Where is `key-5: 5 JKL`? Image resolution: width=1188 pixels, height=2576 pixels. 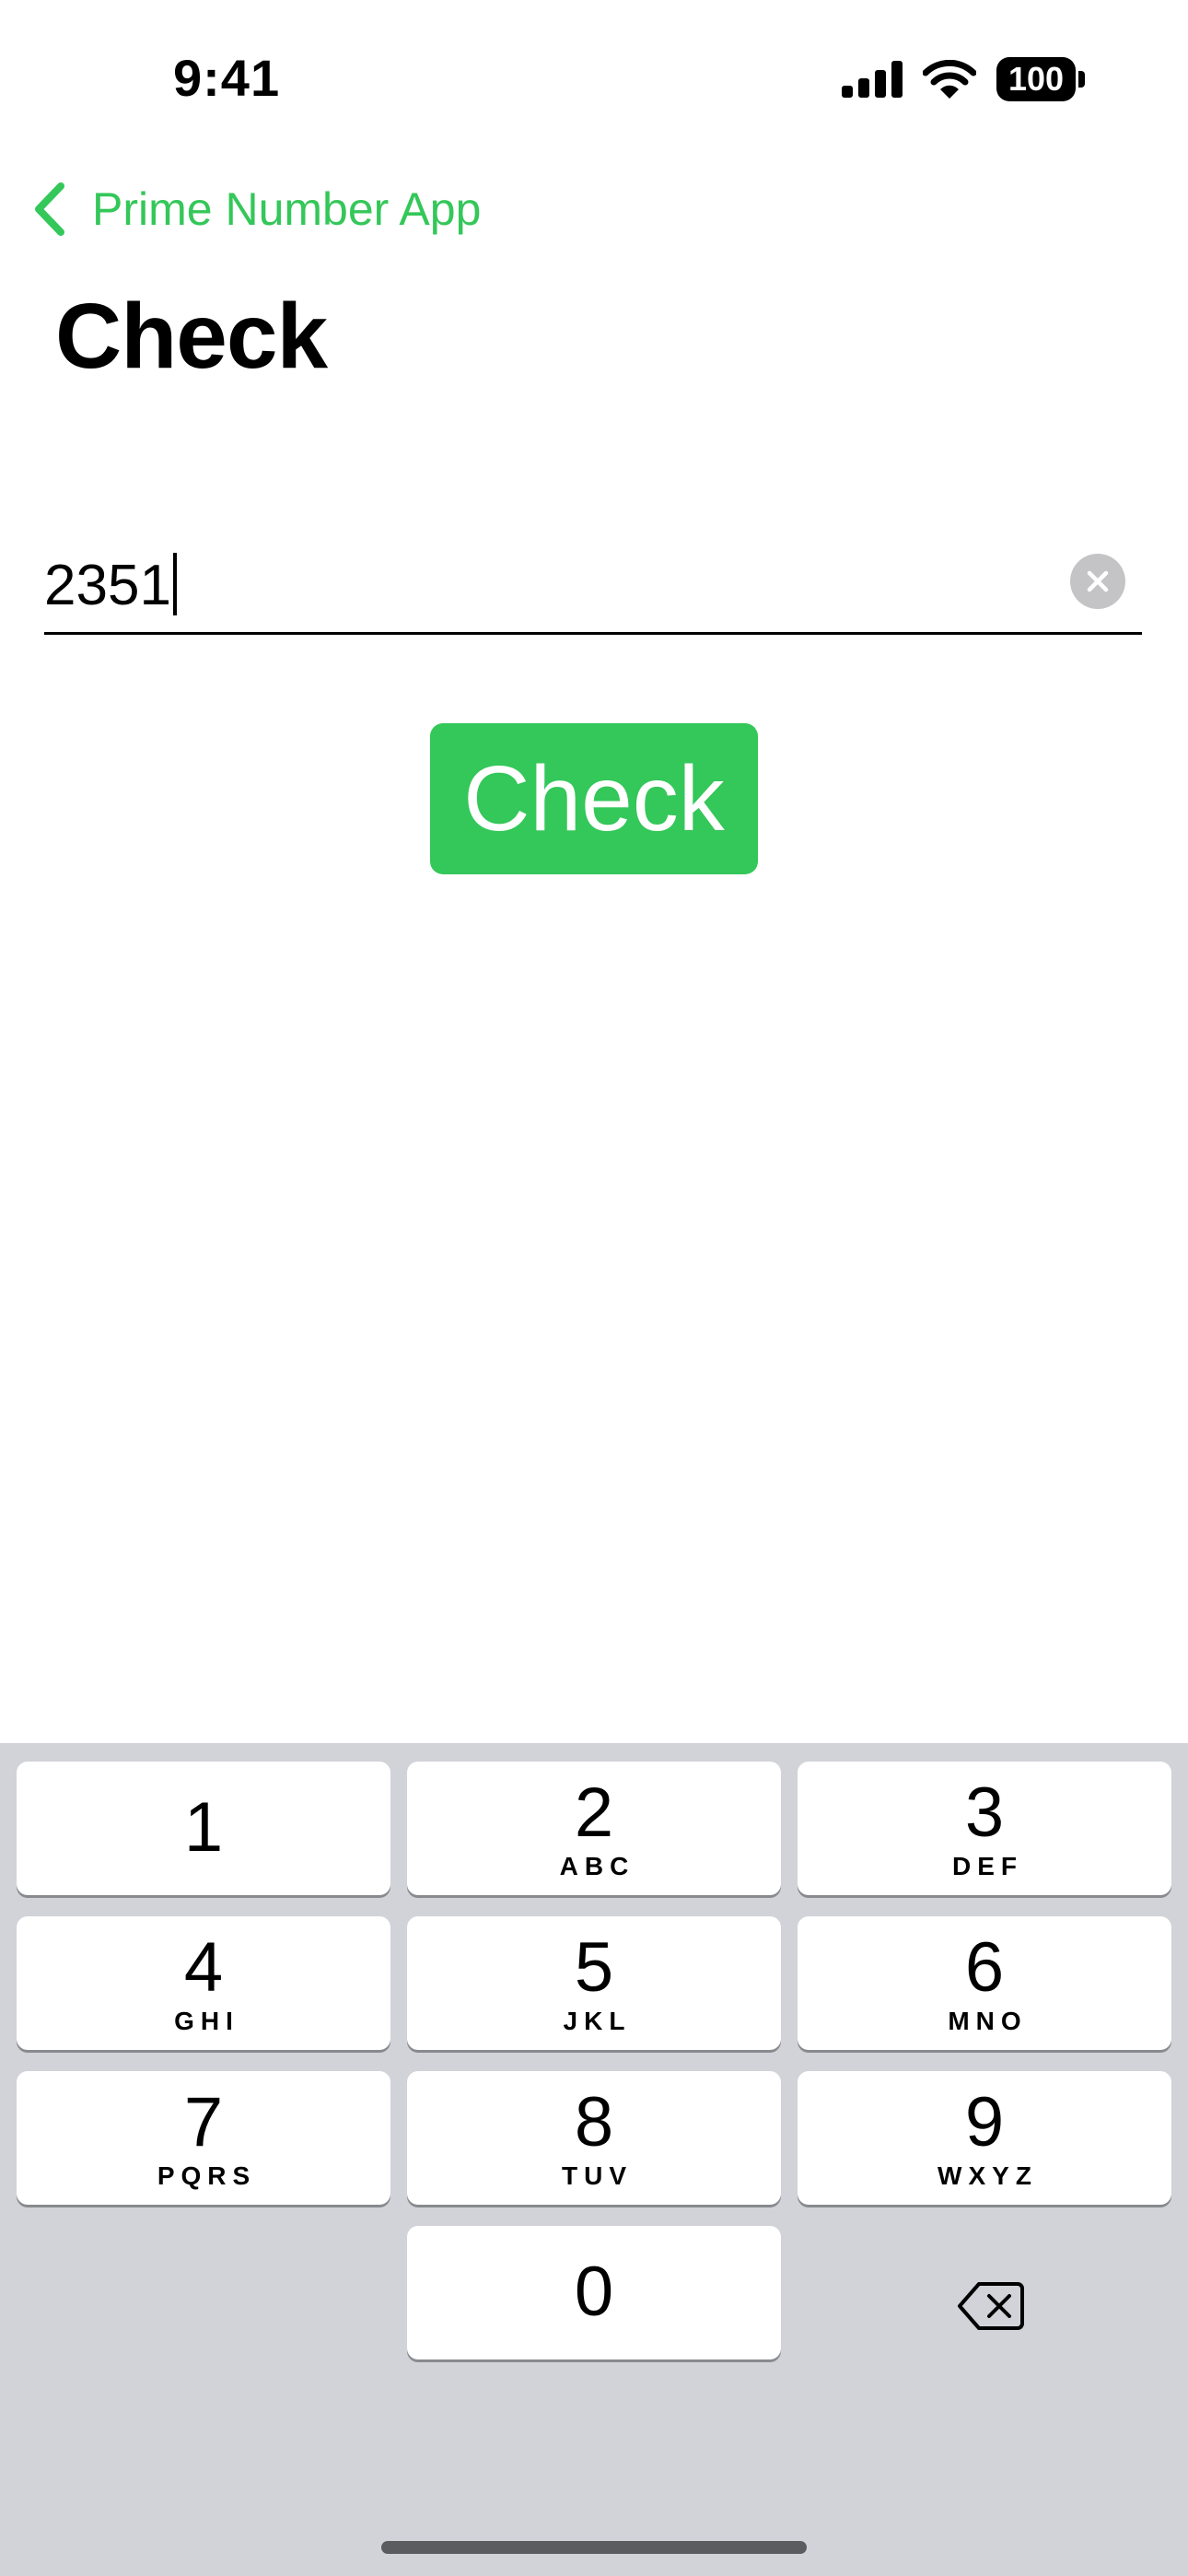
key-5: 5 JKL is located at coordinates (594, 1983).